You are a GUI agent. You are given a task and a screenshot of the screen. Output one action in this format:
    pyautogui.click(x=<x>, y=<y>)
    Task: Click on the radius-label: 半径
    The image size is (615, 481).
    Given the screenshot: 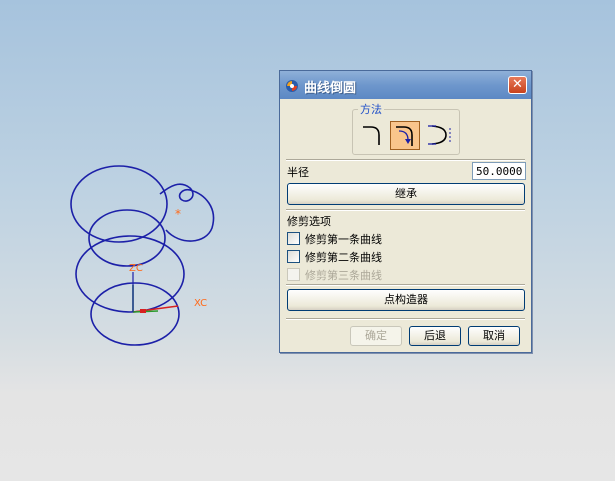 What is the action you would take?
    pyautogui.click(x=298, y=172)
    